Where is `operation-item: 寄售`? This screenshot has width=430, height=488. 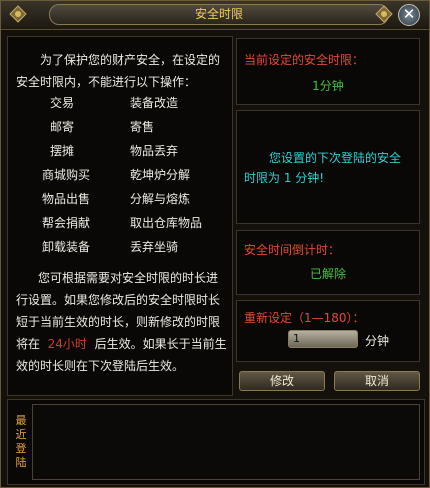 operation-item: 寄售 is located at coordinates (142, 127).